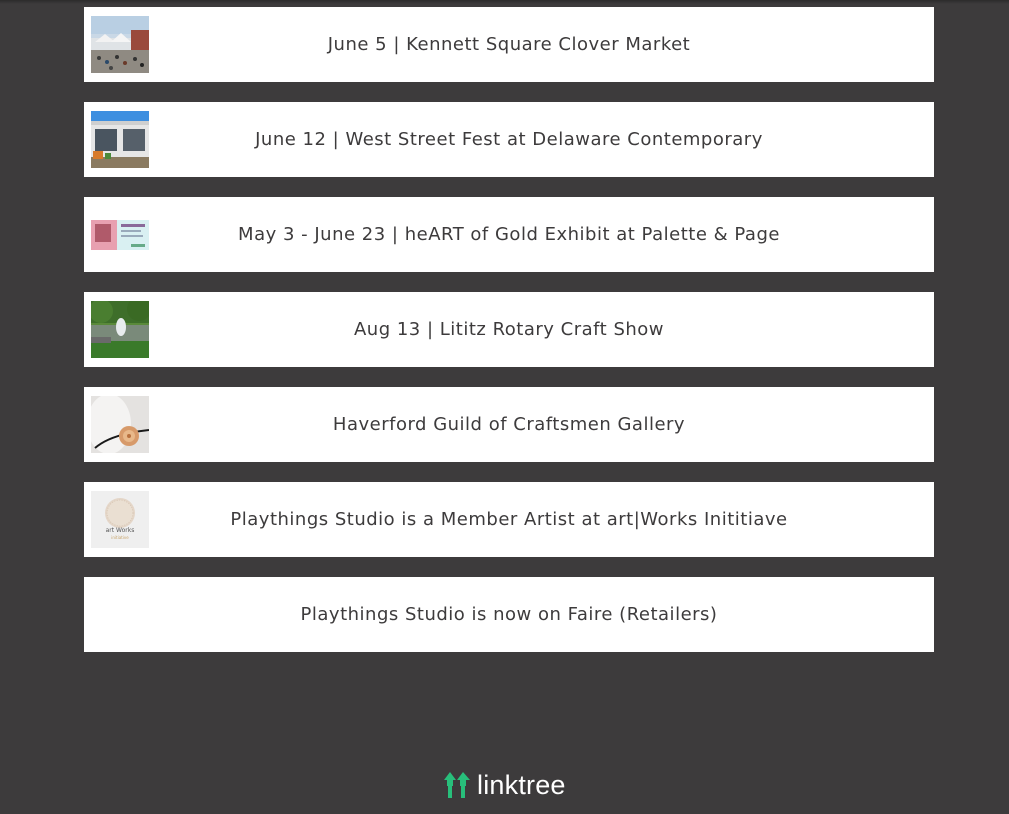 This screenshot has height=814, width=1009. I want to click on link-label: Aug 13 | Lititz Rotary Craft Show, so click(509, 329).